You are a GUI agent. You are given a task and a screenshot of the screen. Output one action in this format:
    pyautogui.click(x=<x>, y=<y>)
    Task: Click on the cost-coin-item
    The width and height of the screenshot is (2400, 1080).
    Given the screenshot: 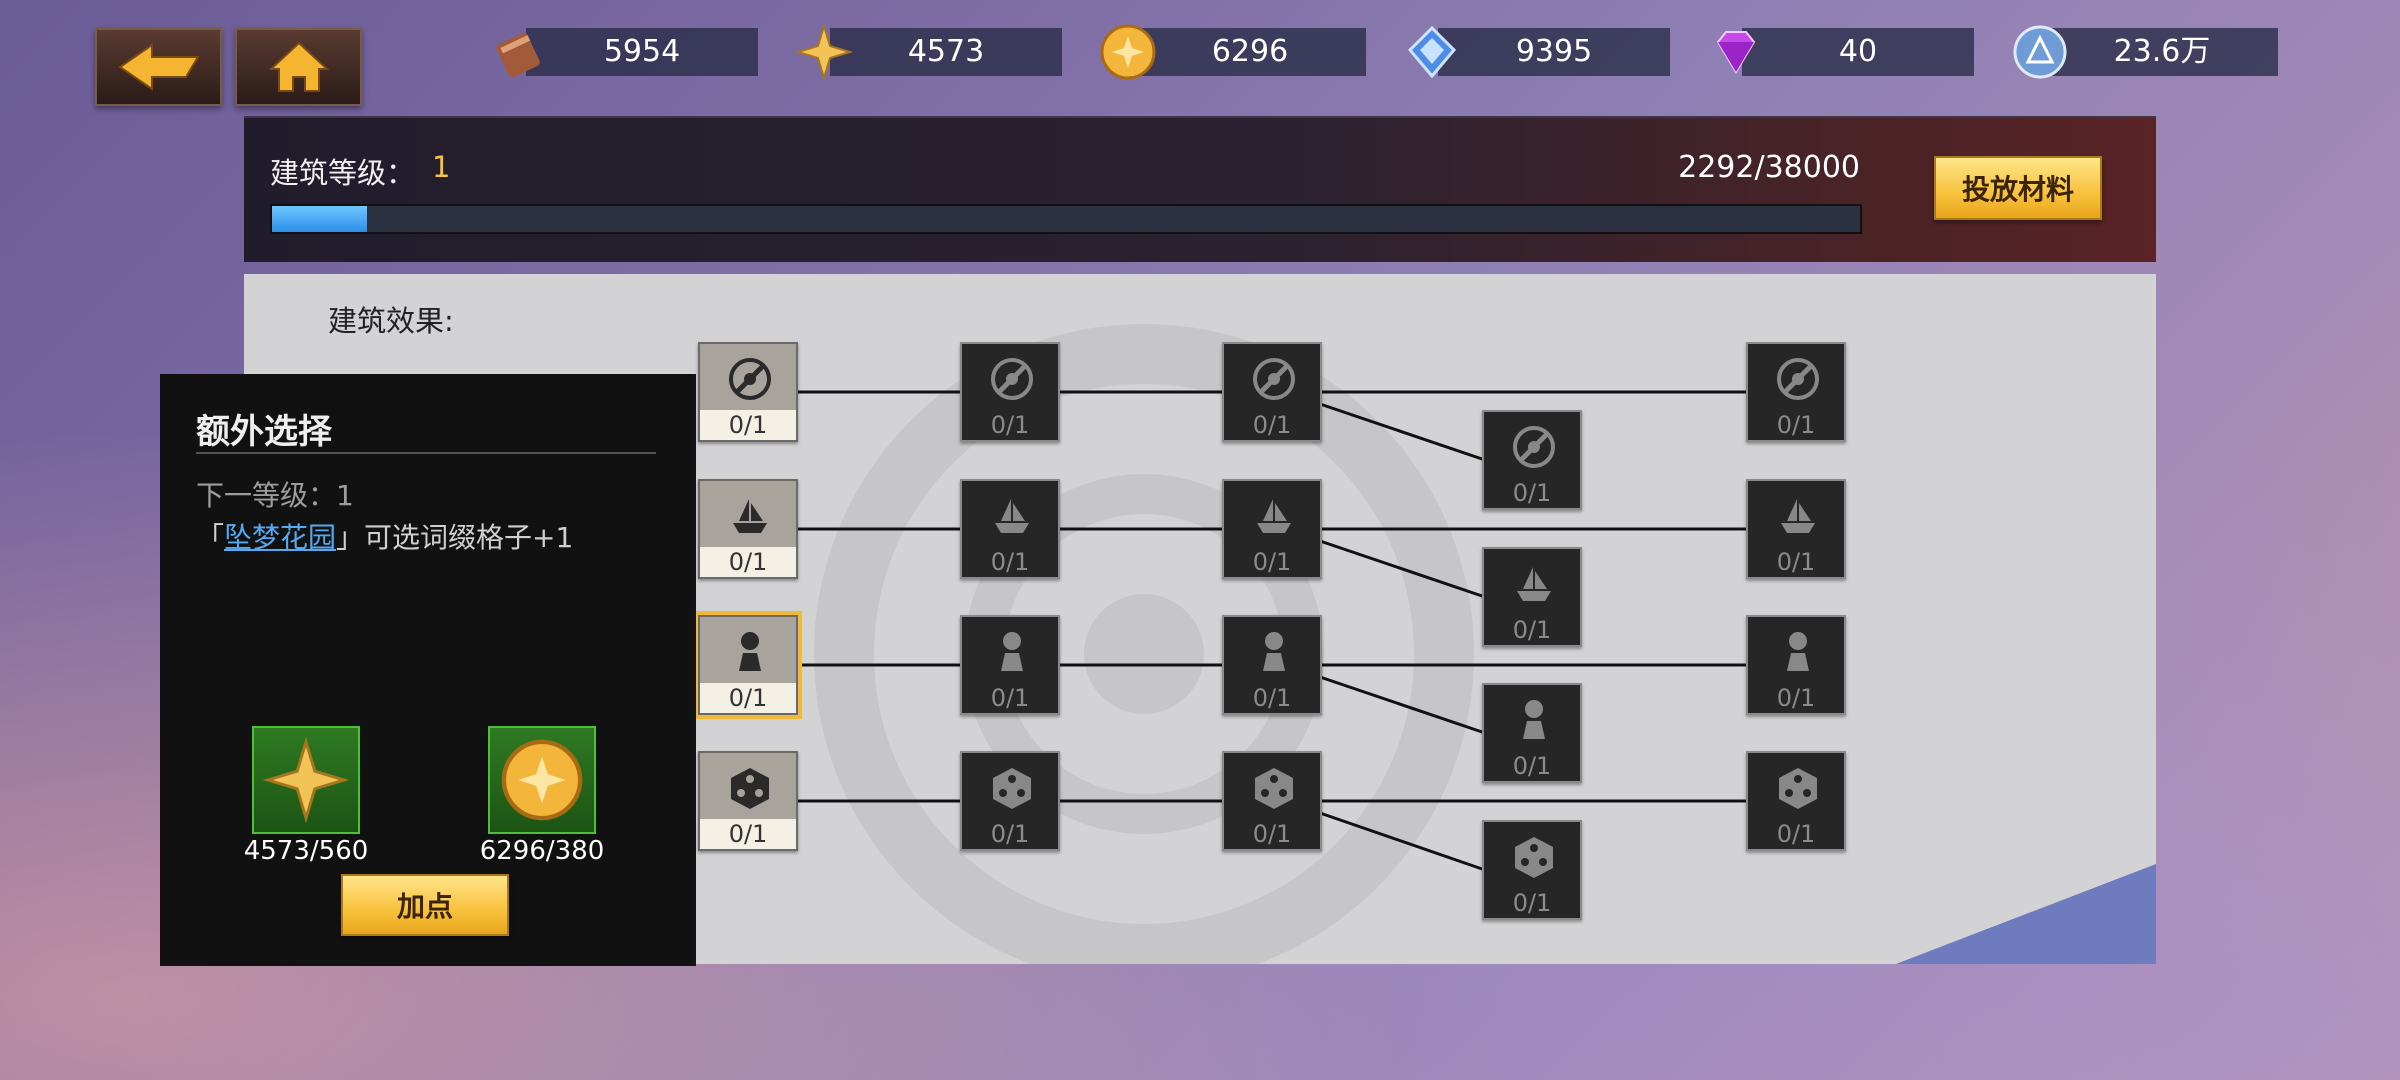 What is the action you would take?
    pyautogui.click(x=542, y=780)
    